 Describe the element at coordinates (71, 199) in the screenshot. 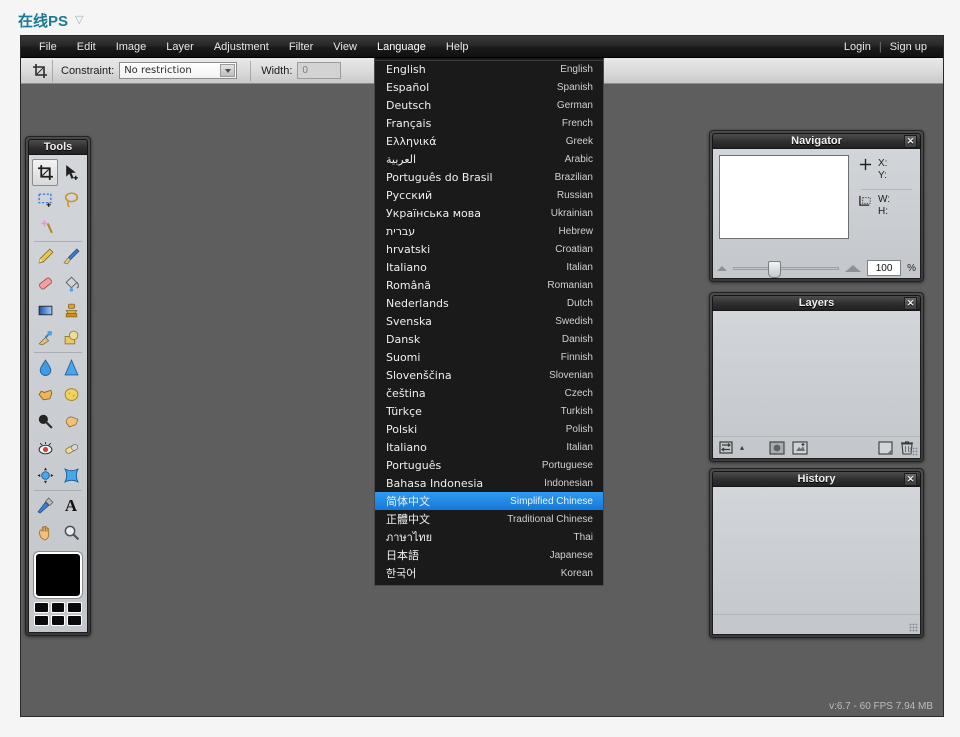

I see `tool-lasso` at that location.